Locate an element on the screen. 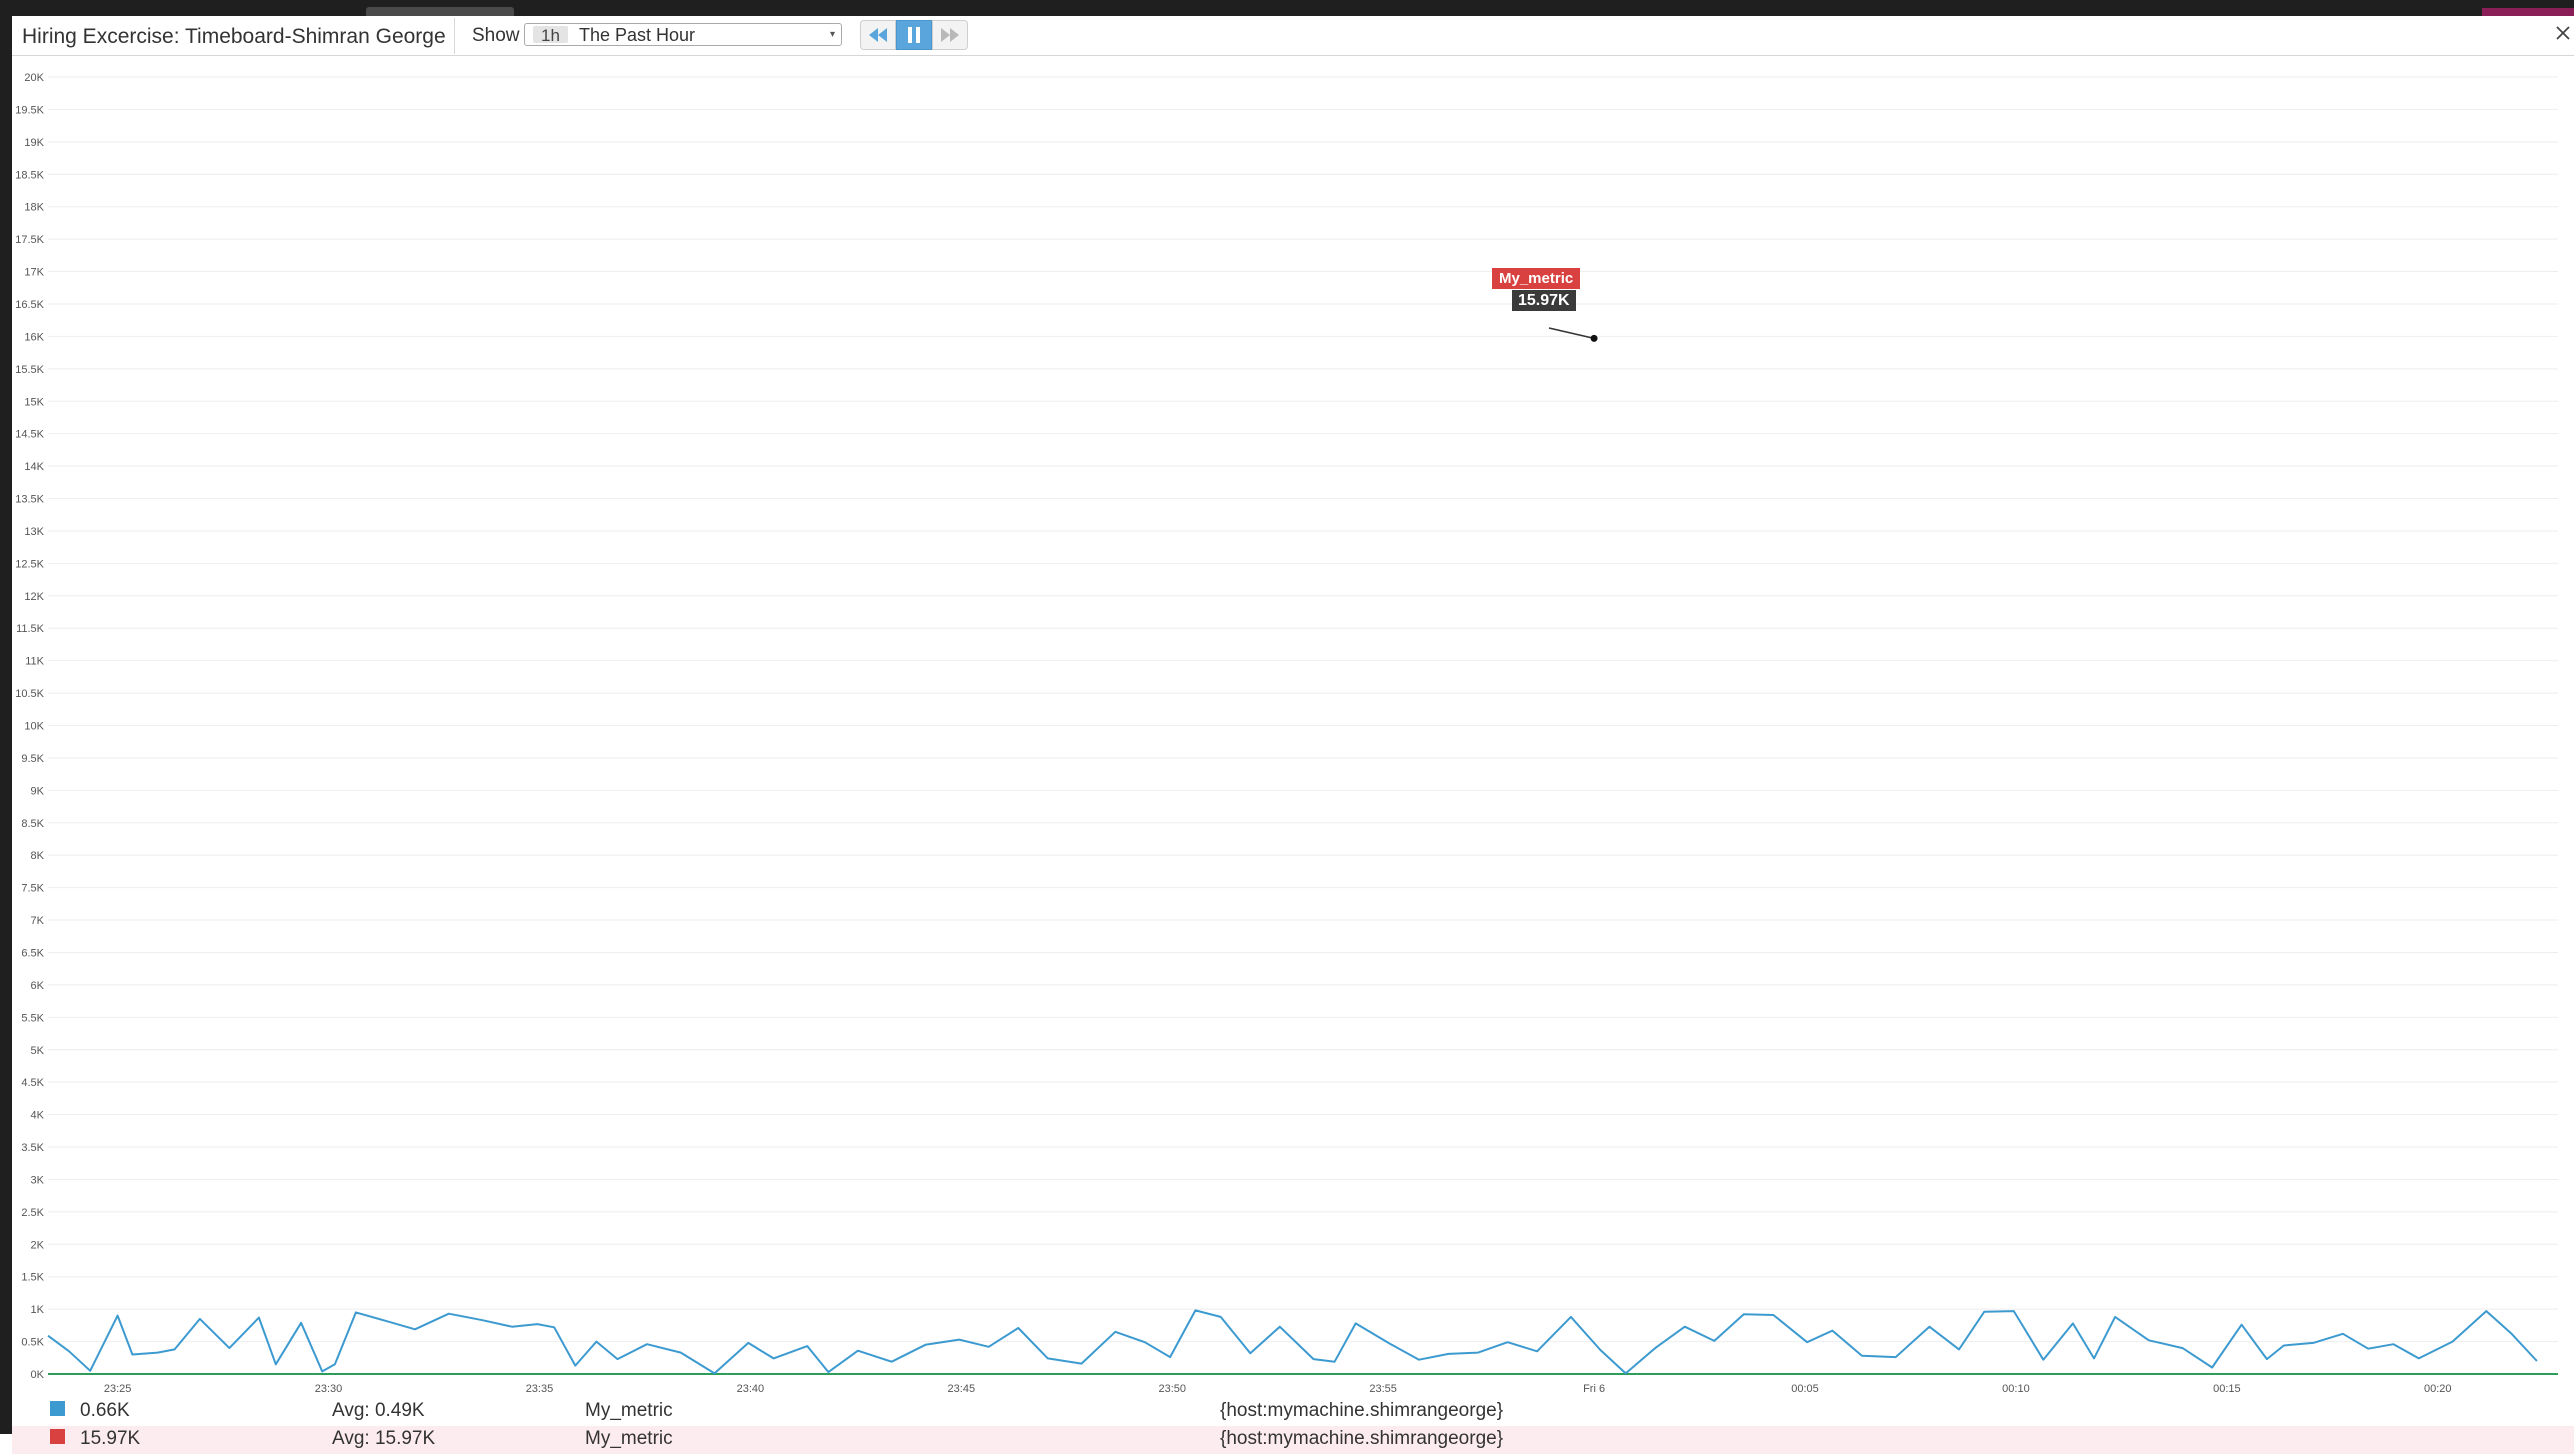 The image size is (2574, 1454). legend-current-value: 15.97K is located at coordinates (110, 1438).